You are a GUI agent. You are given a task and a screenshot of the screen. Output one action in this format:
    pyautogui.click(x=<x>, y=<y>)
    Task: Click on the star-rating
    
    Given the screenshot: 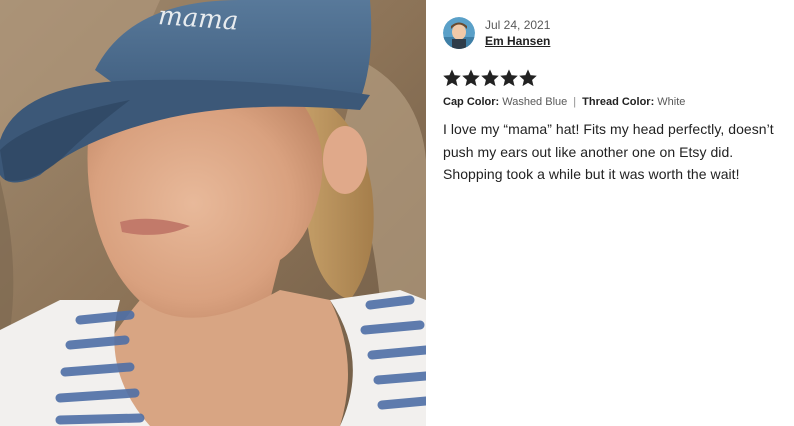 What is the action you would take?
    pyautogui.click(x=615, y=78)
    